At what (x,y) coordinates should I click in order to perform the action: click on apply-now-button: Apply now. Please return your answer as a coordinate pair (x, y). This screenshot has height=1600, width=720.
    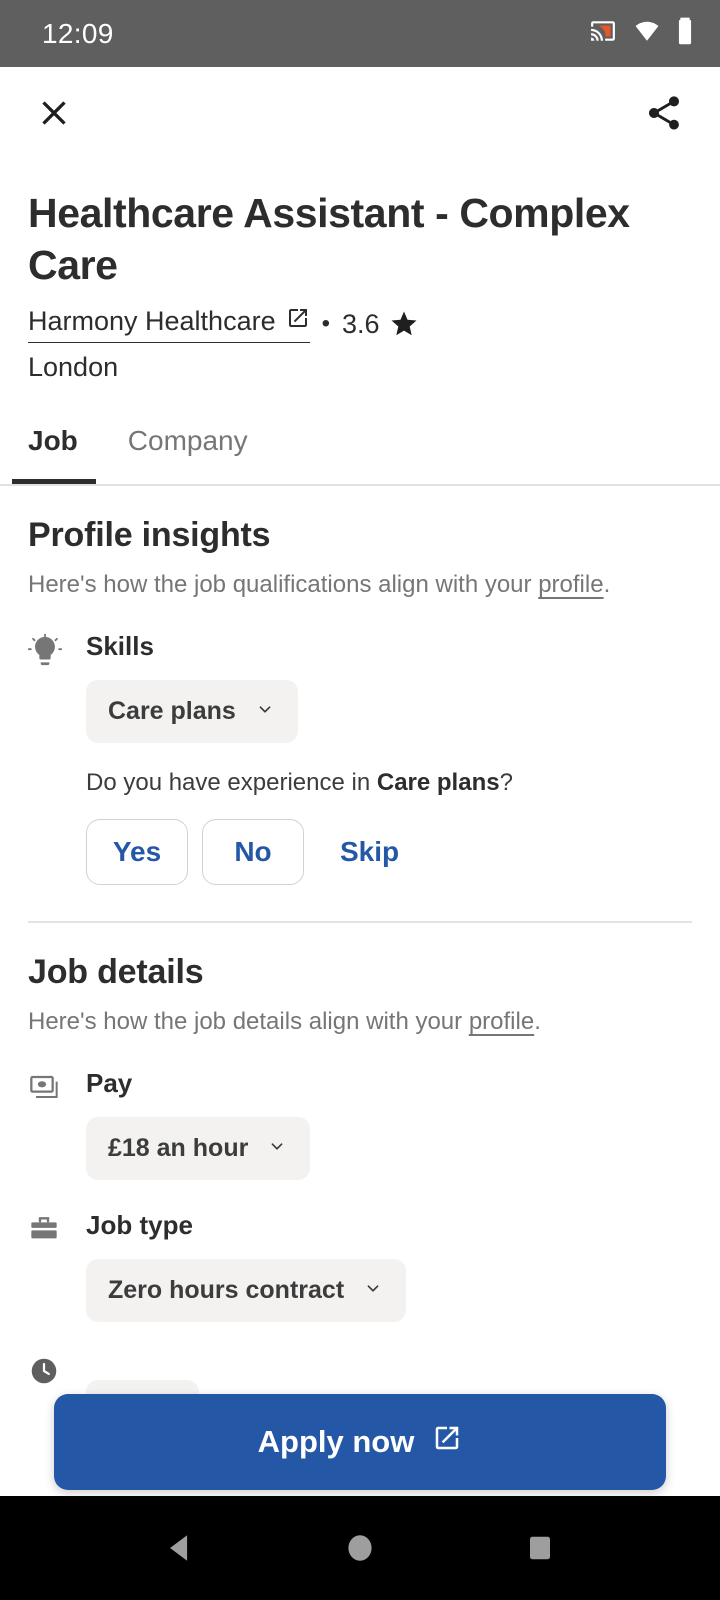
    Looking at the image, I should click on (360, 1442).